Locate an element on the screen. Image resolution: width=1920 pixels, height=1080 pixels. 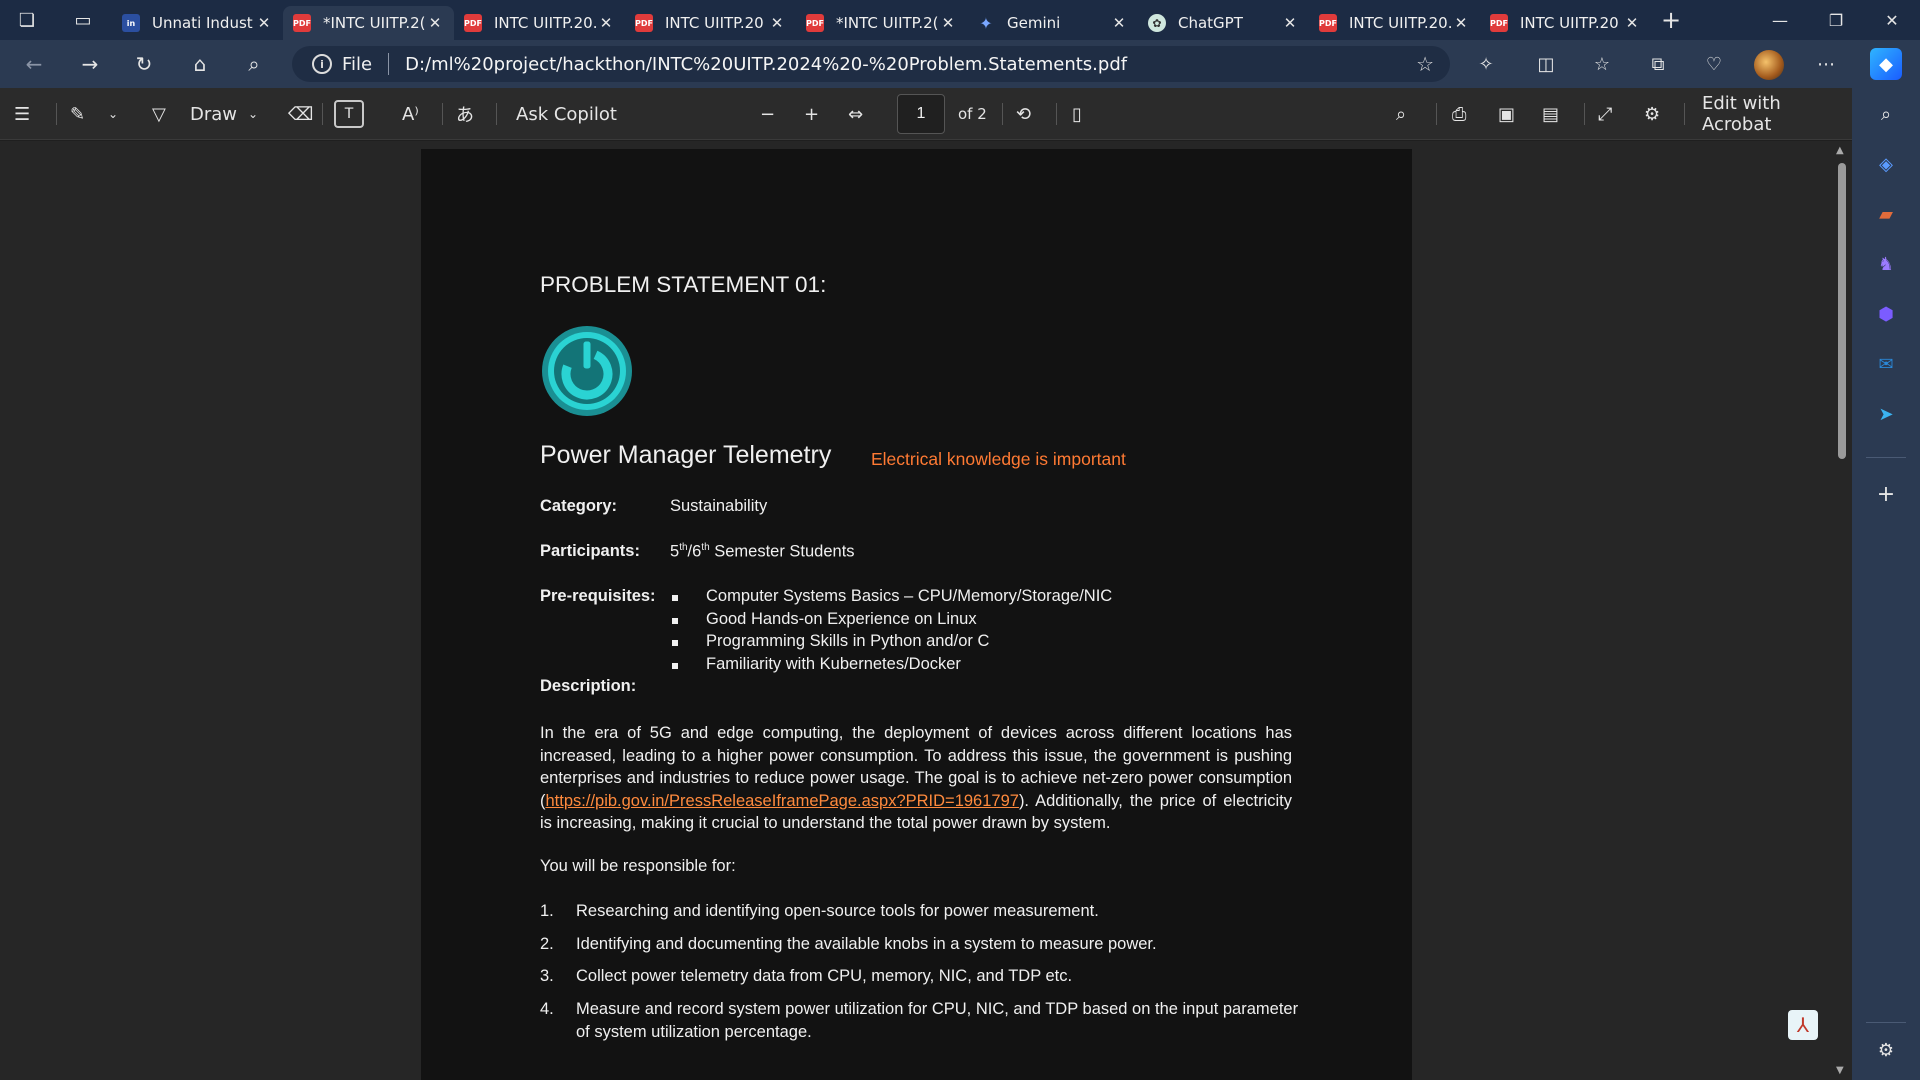
eraser-icon: ⌫ is located at coordinates (300, 114).